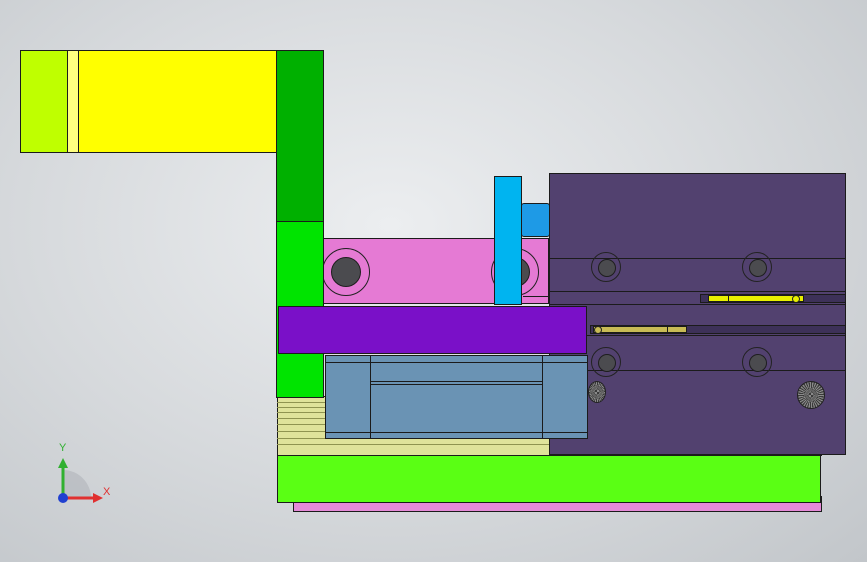 Image resolution: width=867 pixels, height=562 pixels. I want to click on top-bracket-side, so click(44, 101).